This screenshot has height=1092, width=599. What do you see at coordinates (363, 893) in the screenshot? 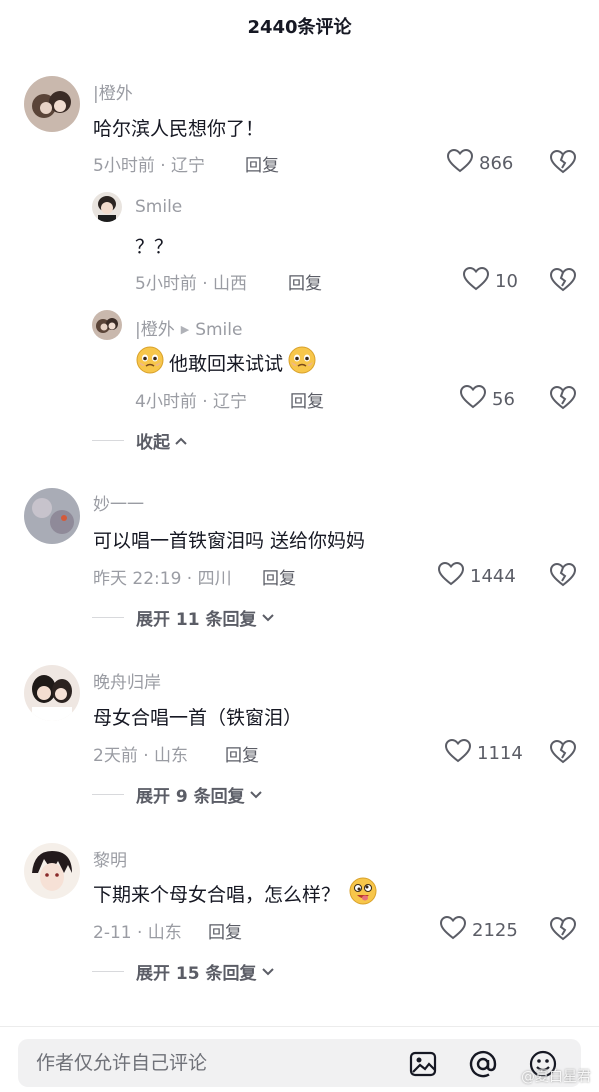
I see `silly-face-emoji-icon` at bounding box center [363, 893].